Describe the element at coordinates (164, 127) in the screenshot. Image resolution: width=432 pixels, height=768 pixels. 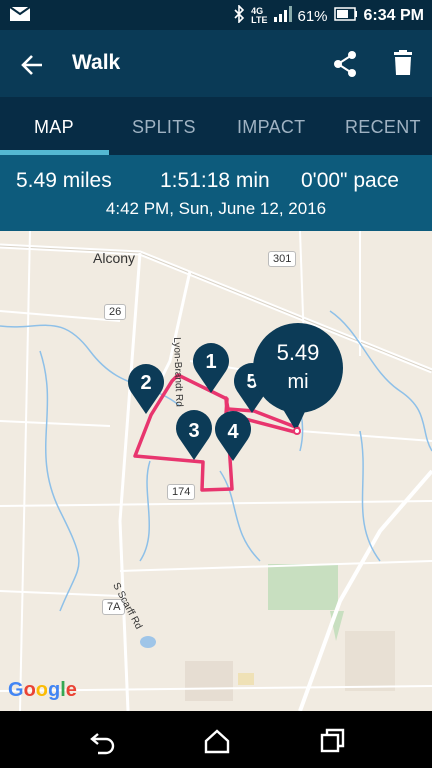
I see `tab-splits: SPLITS` at that location.